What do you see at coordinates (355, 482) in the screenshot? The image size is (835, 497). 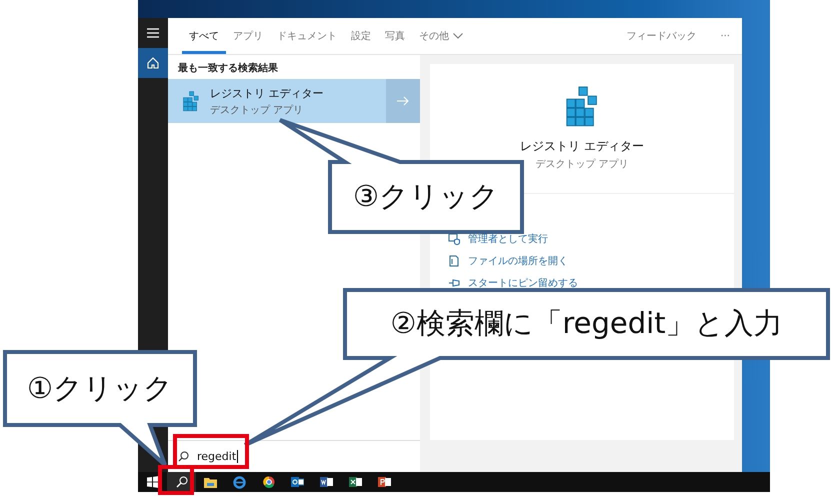 I see `spreadsheet-app-icon` at bounding box center [355, 482].